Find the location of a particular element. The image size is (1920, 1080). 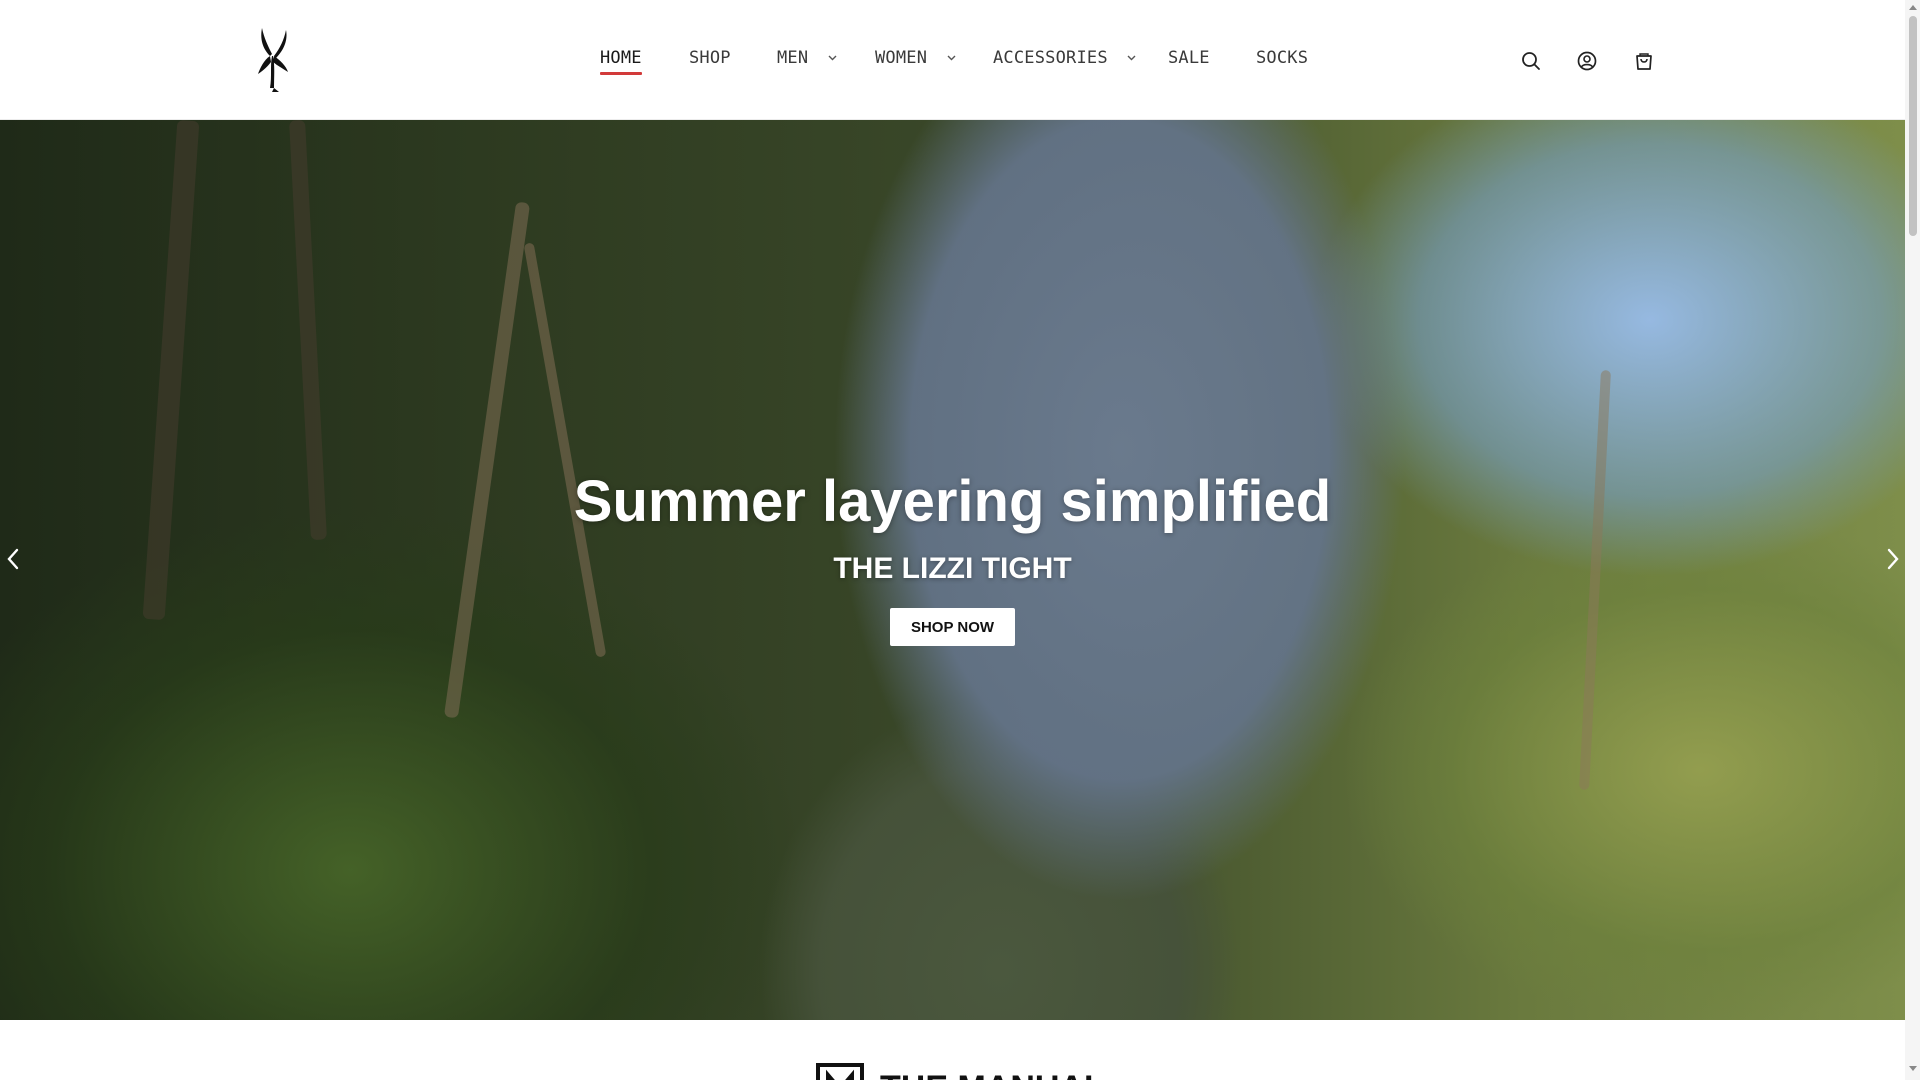

nav-women-label: WOMEN is located at coordinates (901, 58).